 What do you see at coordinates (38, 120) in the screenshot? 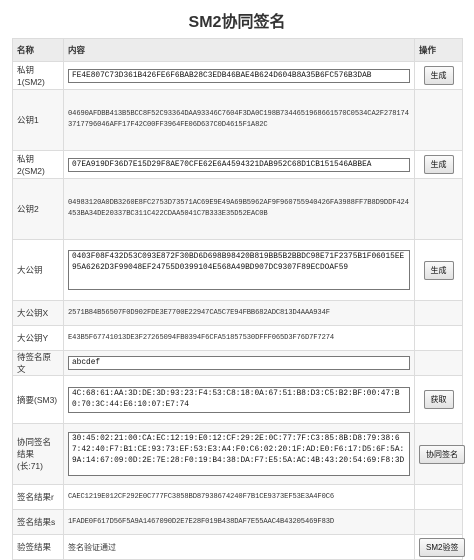
I see `label-pub1: 公钥1` at bounding box center [38, 120].